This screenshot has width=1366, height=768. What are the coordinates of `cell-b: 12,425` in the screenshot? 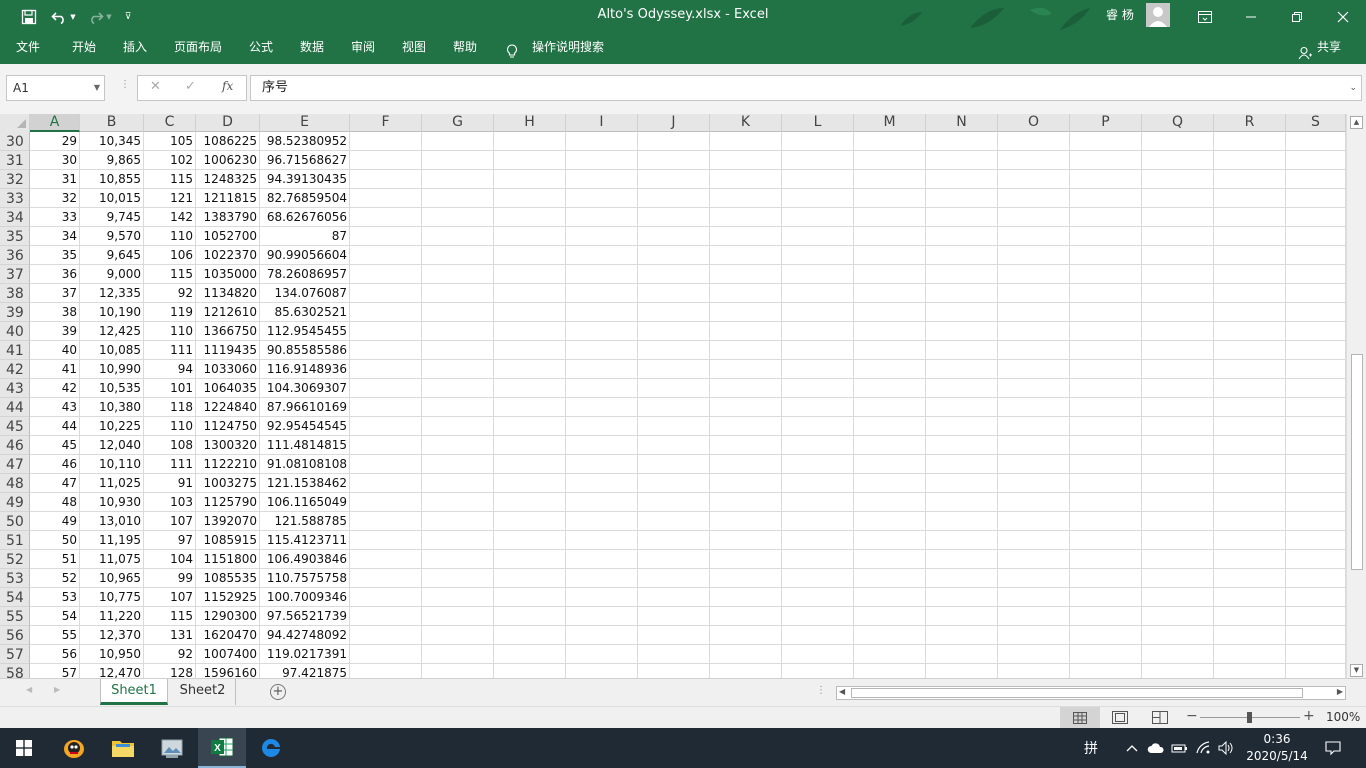 It's located at (112, 331).